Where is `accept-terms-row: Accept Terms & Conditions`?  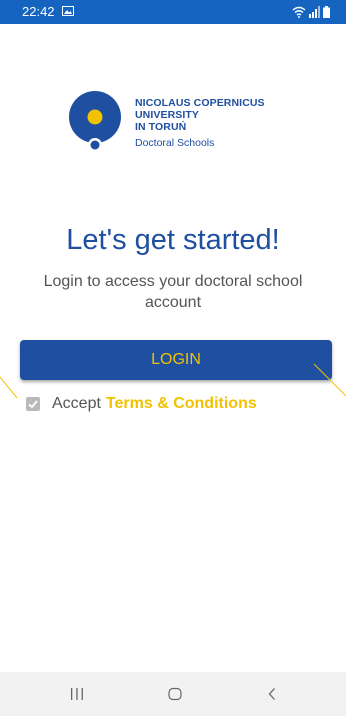 accept-terms-row: Accept Terms & Conditions is located at coordinates (141, 404).